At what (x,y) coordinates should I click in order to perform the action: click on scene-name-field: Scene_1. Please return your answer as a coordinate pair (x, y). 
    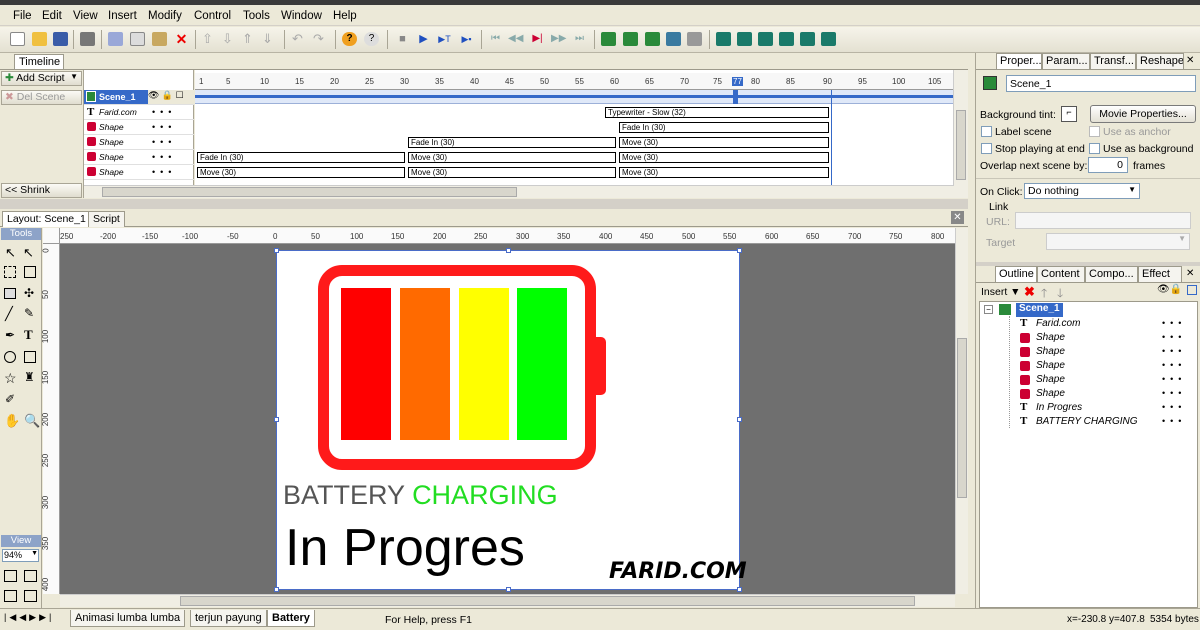
    Looking at the image, I should click on (1101, 83).